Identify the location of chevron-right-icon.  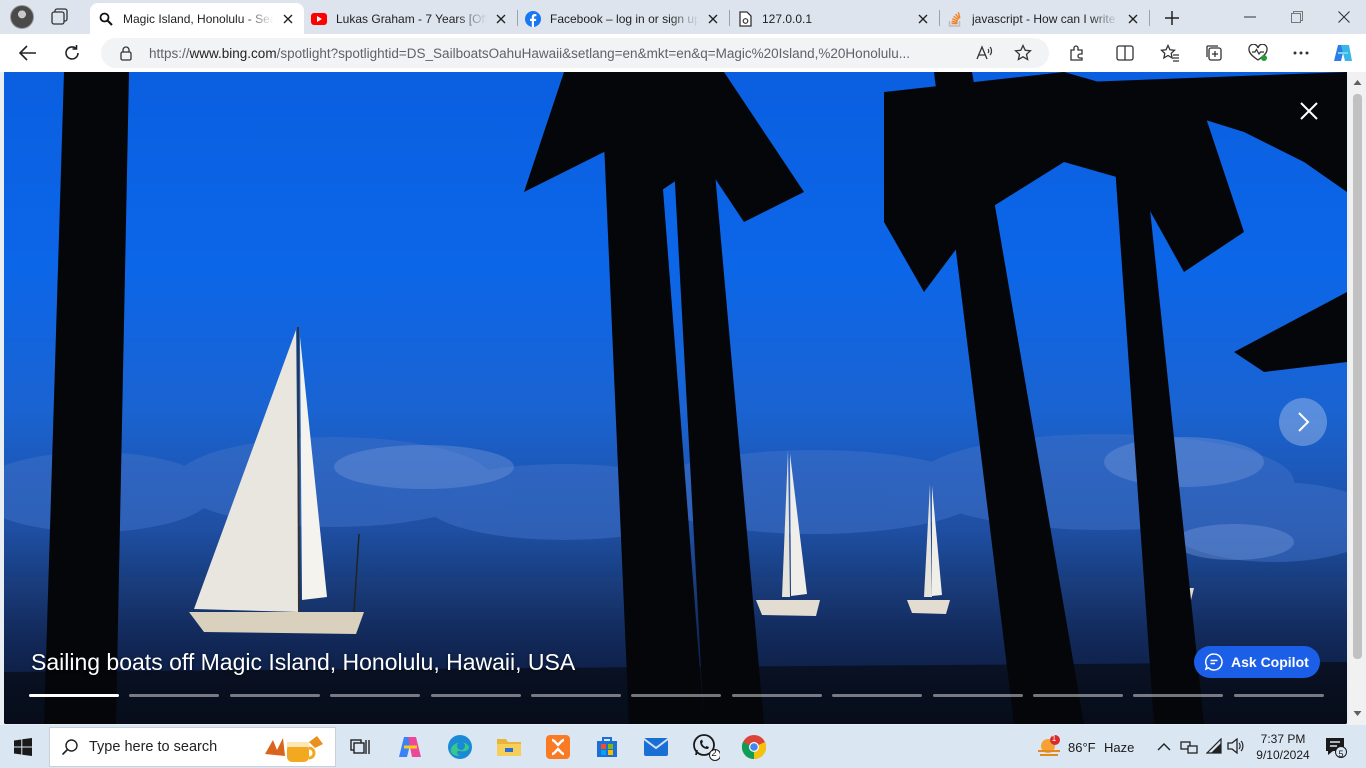
(1304, 422).